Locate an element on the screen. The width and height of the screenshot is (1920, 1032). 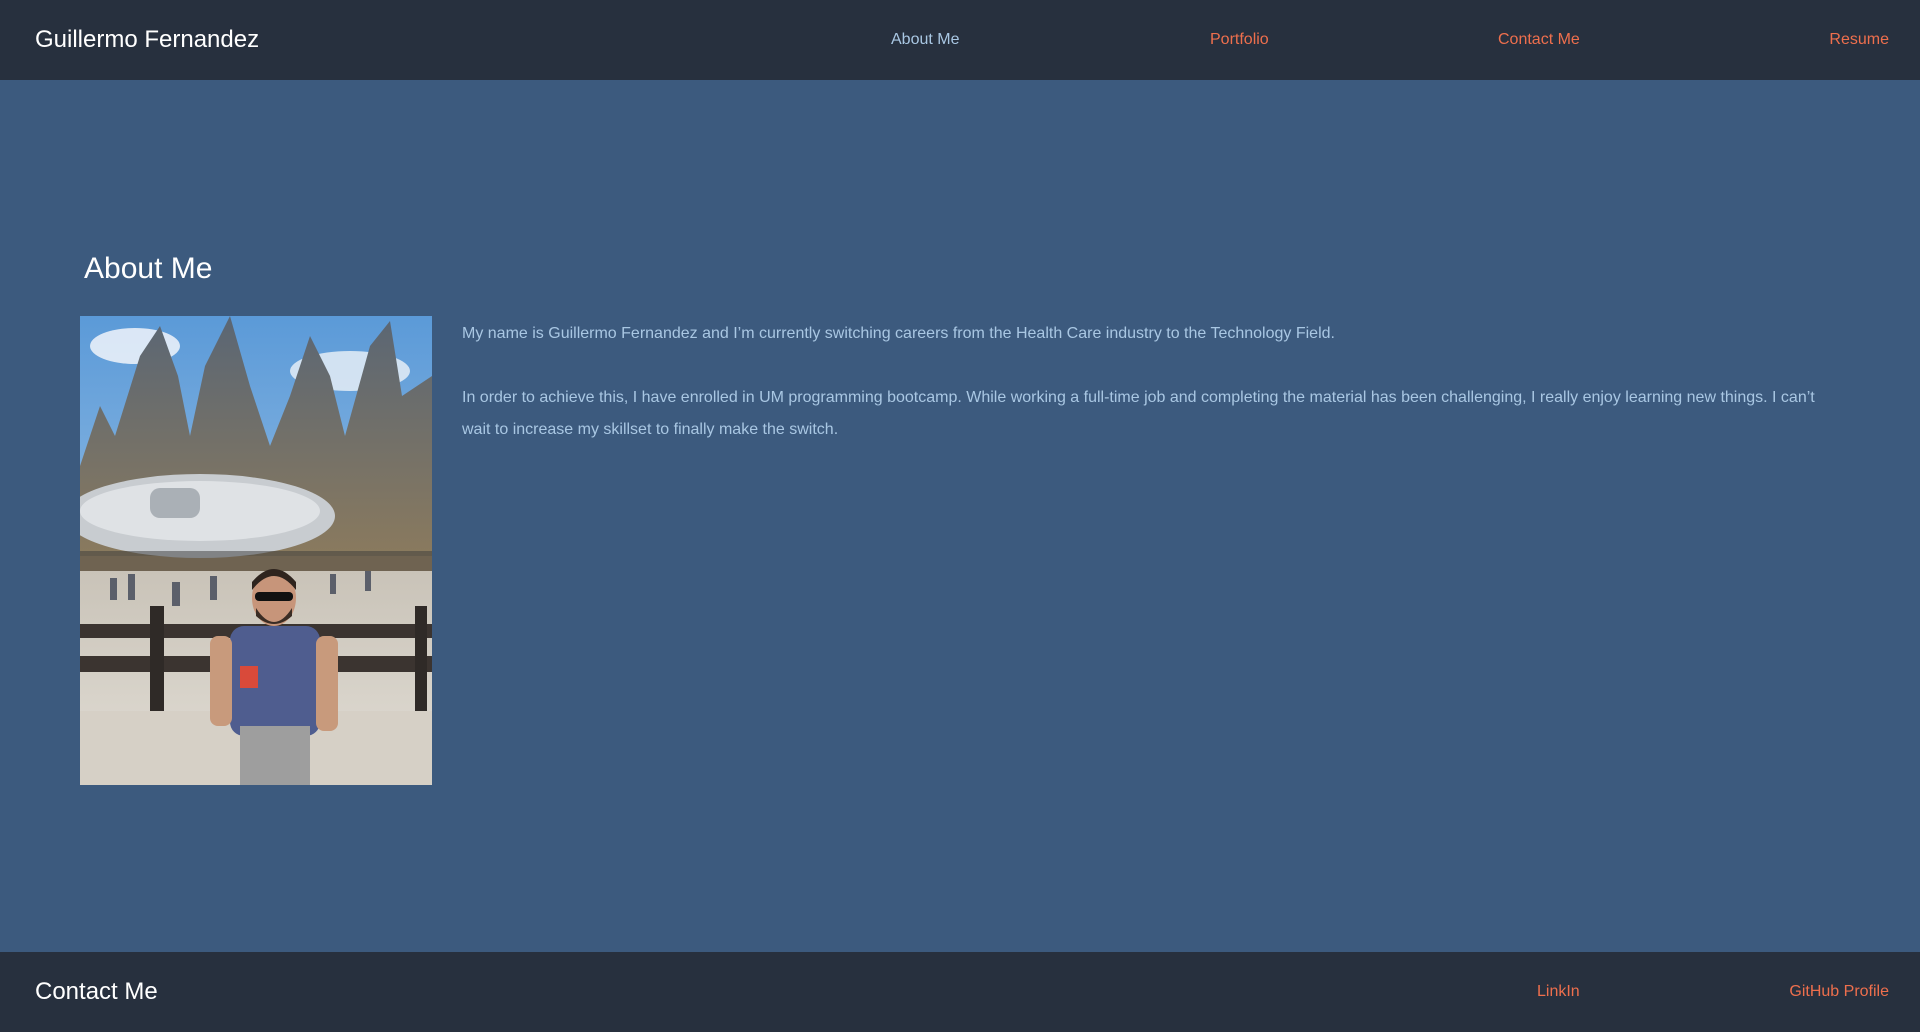
profile-photo is located at coordinates (256, 550).